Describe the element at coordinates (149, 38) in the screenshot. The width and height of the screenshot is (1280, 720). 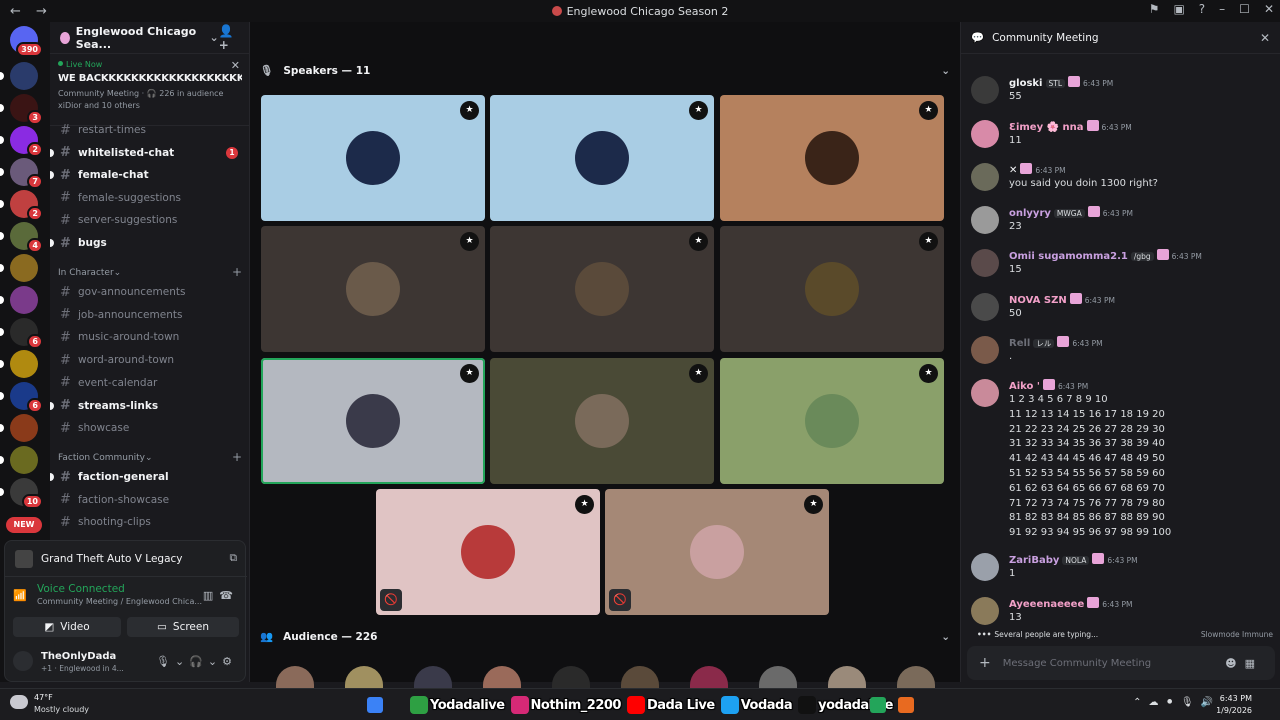
I see `server-header: Englewood Chicago Sea... ⌄ 👤+` at that location.